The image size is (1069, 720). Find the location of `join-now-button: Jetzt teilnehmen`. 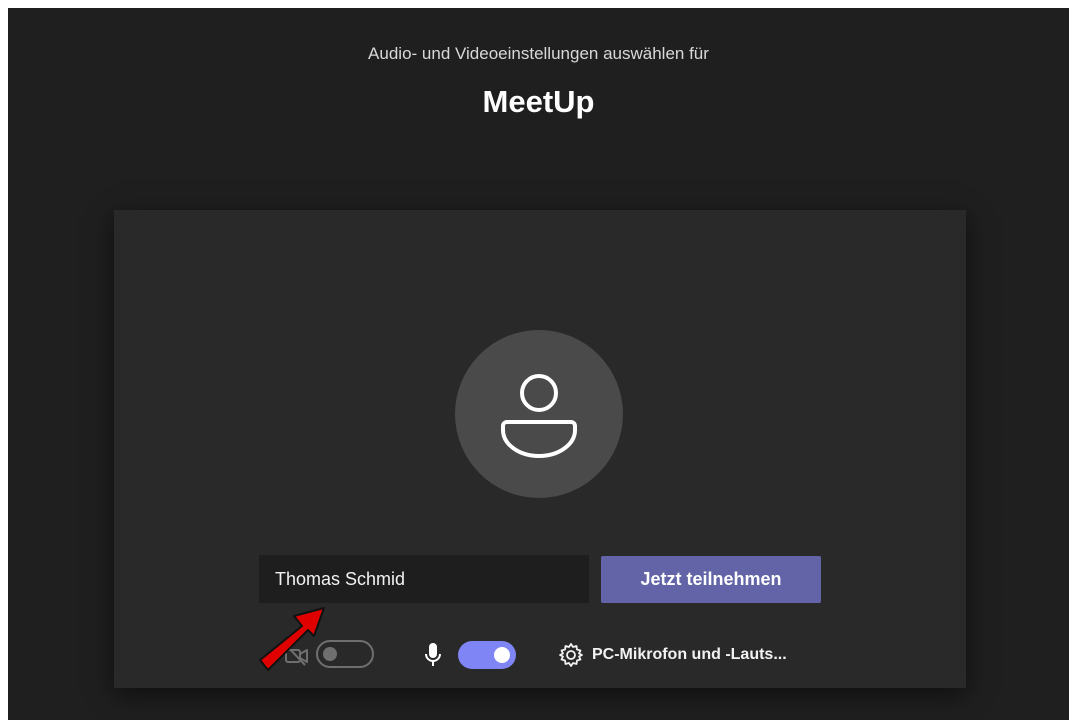

join-now-button: Jetzt teilnehmen is located at coordinates (711, 579).